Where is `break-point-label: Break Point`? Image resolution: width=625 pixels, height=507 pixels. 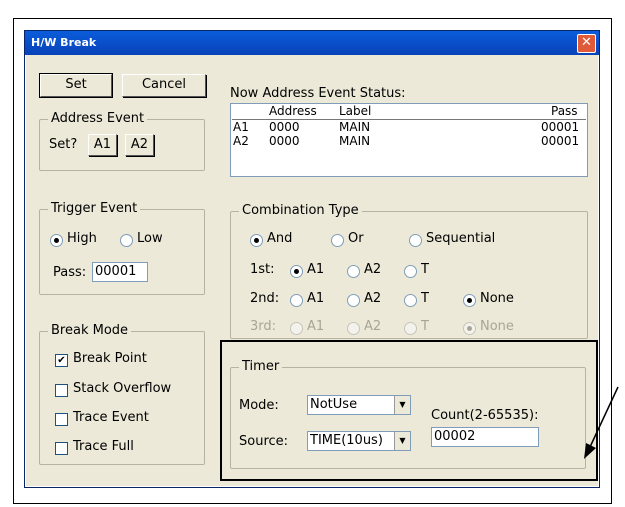 break-point-label: Break Point is located at coordinates (110, 358).